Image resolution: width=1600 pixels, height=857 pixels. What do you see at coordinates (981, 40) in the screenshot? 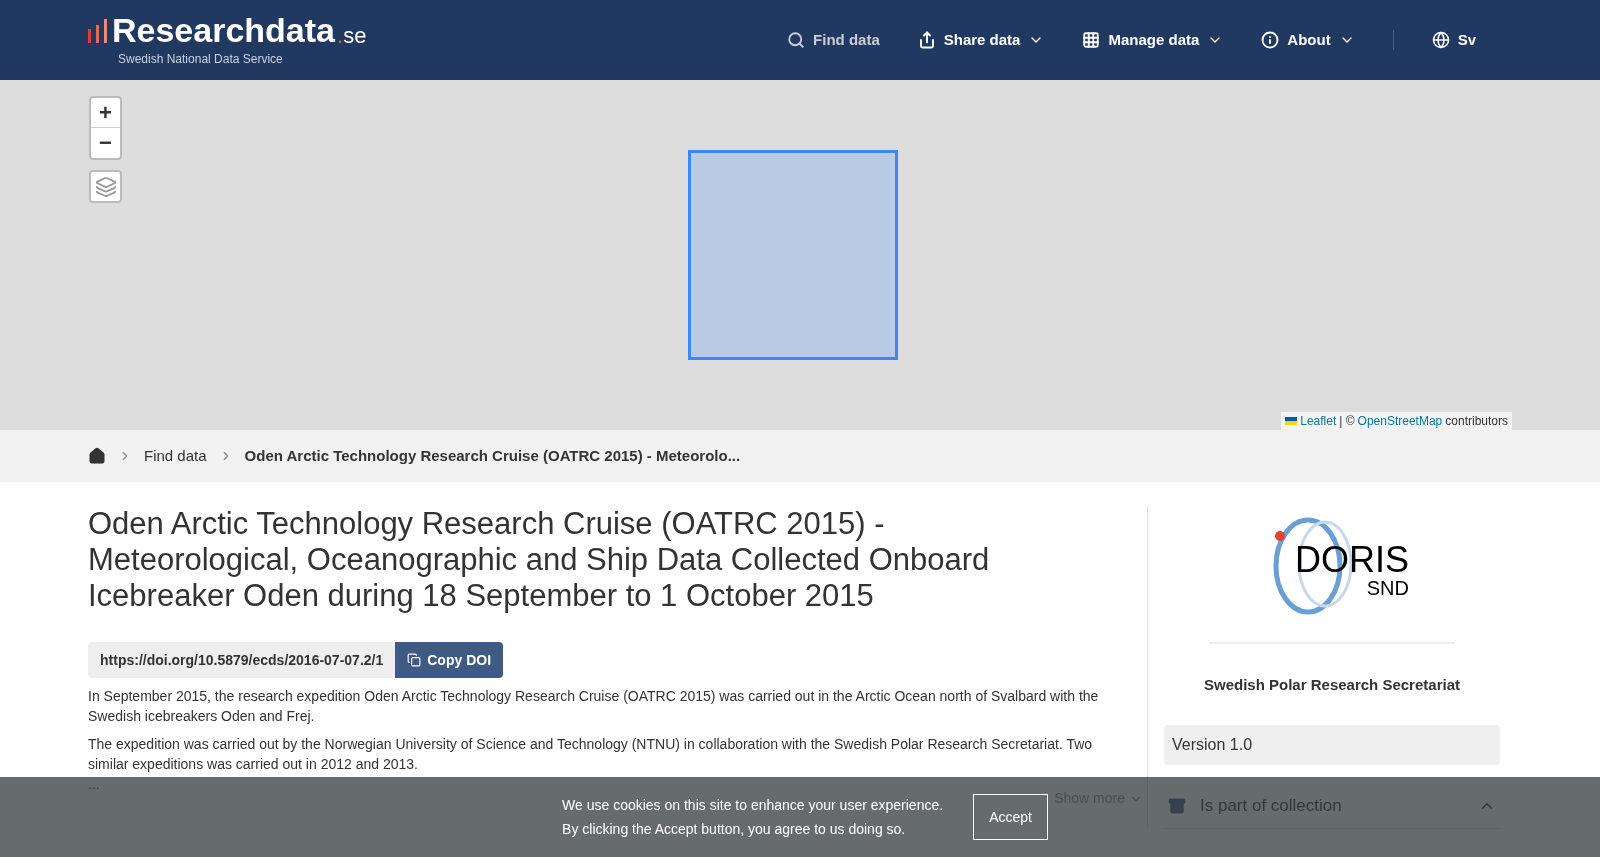
I see `nav-menu-item: Share data` at bounding box center [981, 40].